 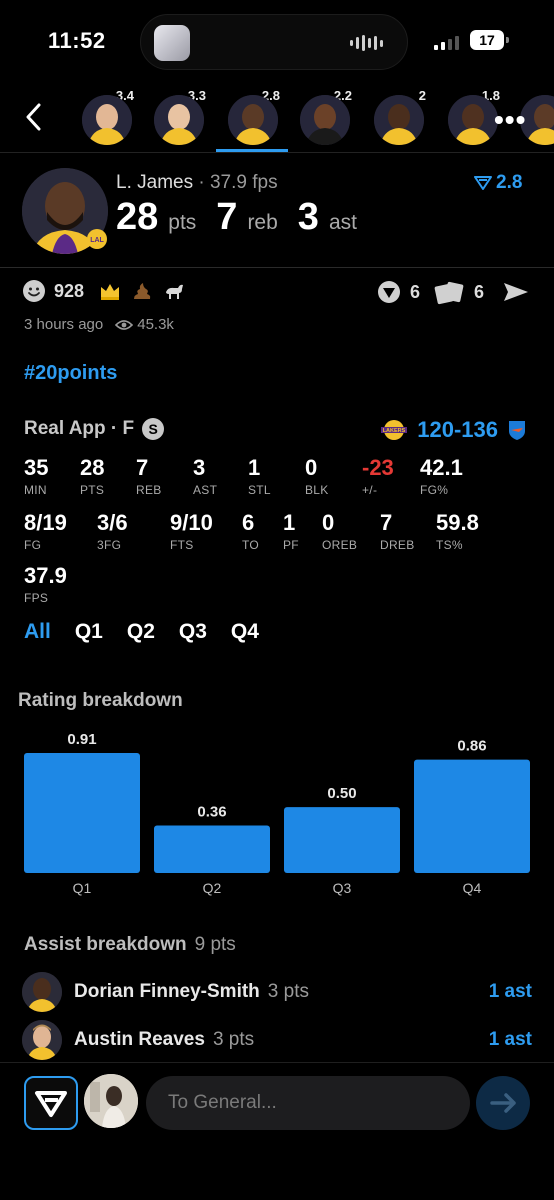 What do you see at coordinates (441, 467) in the screenshot?
I see `stat-value: 42.1` at bounding box center [441, 467].